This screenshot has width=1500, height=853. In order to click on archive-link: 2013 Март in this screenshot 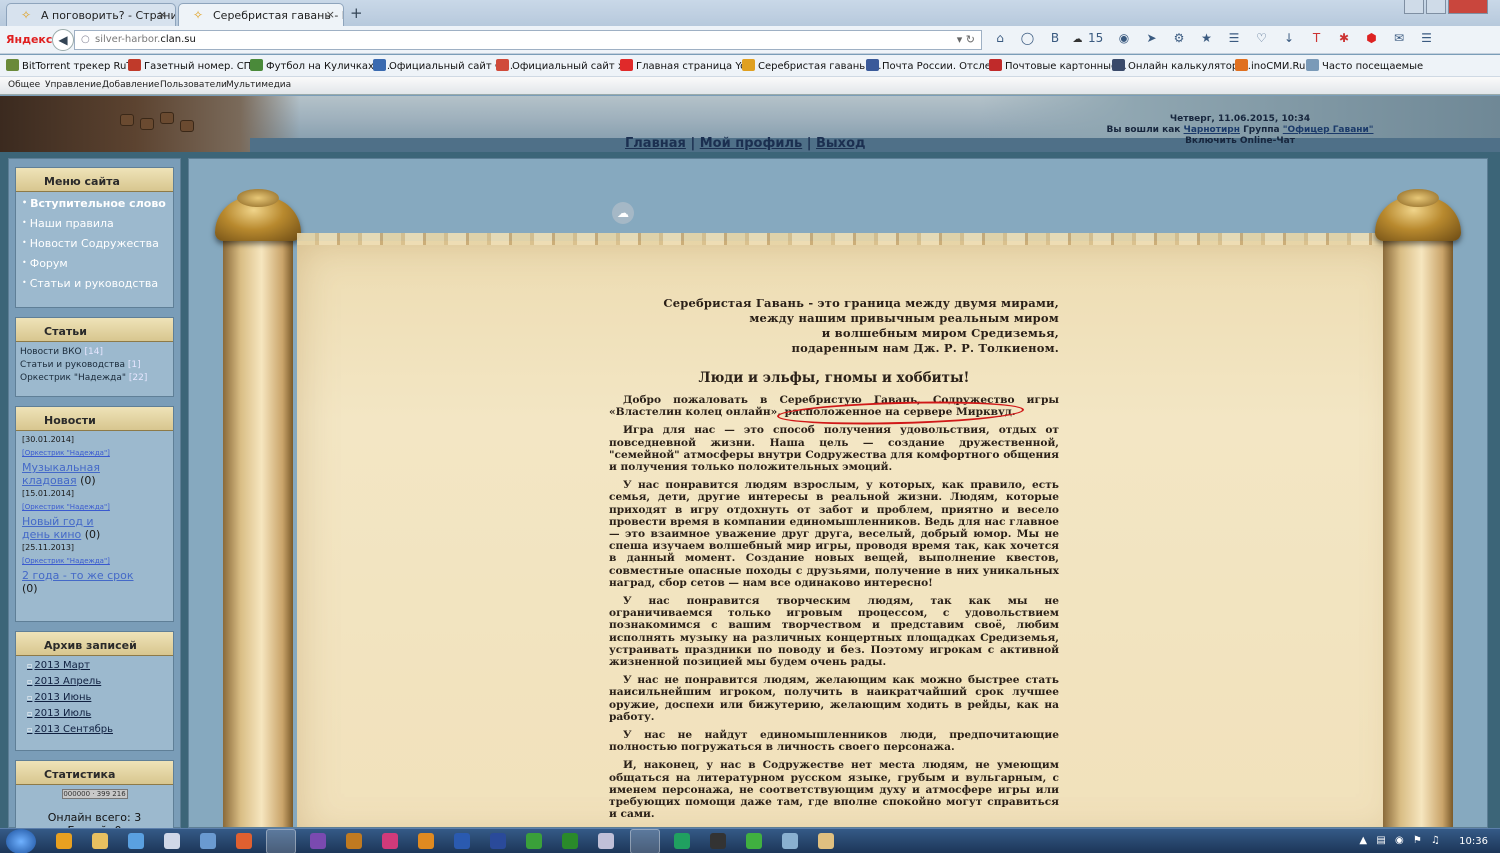, I will do `click(100, 668)`.